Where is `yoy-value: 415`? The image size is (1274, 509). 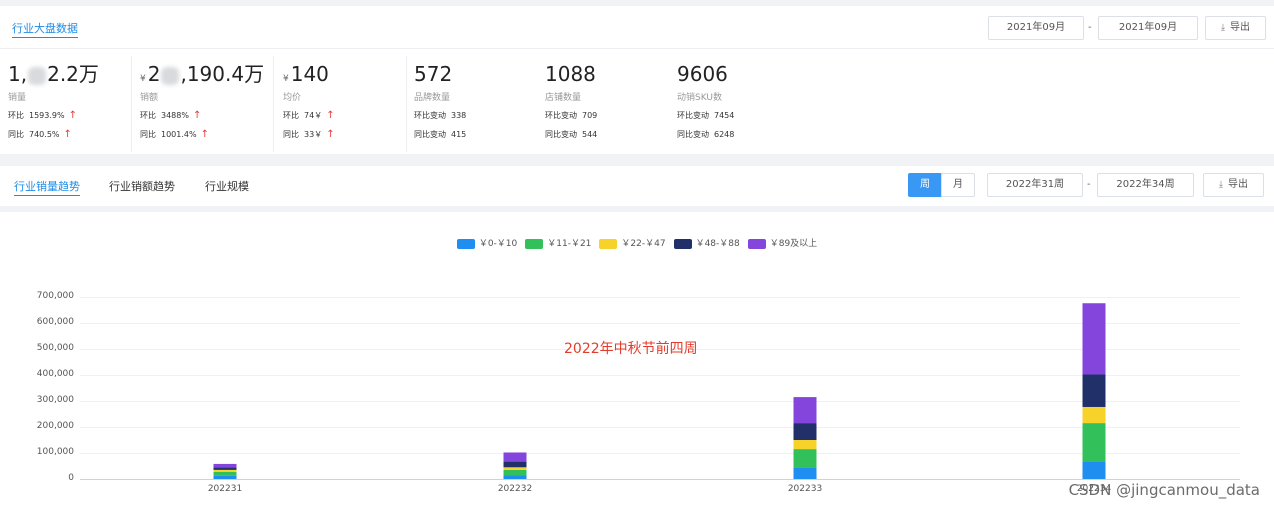 yoy-value: 415 is located at coordinates (459, 134).